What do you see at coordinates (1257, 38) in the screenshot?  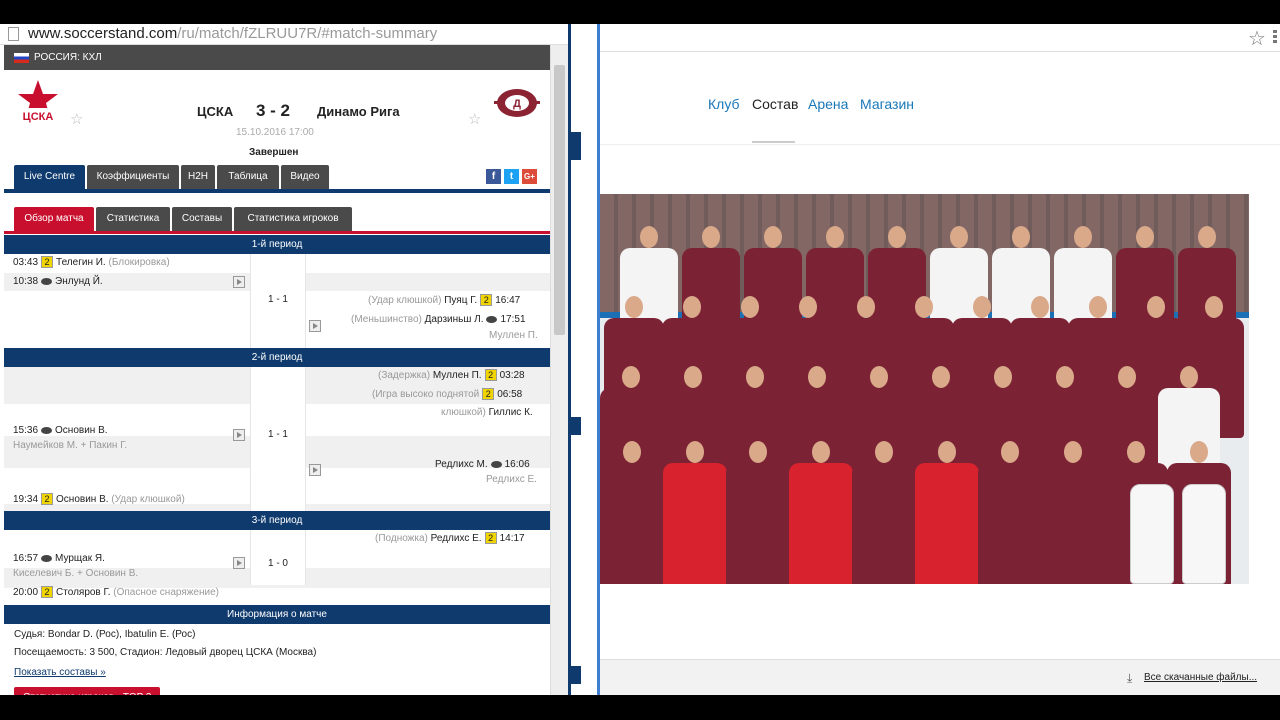 I see `bookmark-star-icon: ☆` at bounding box center [1257, 38].